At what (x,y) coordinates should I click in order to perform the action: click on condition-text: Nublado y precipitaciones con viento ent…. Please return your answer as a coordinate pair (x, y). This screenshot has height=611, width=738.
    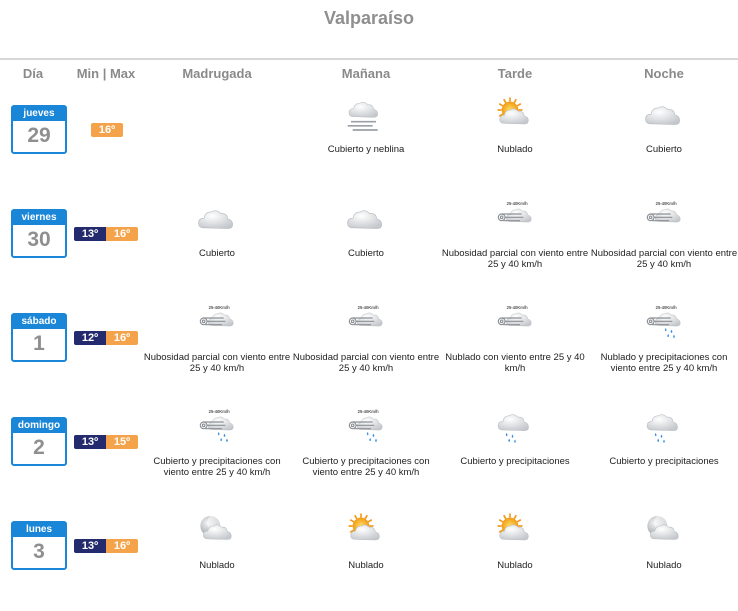
    Looking at the image, I should click on (664, 363).